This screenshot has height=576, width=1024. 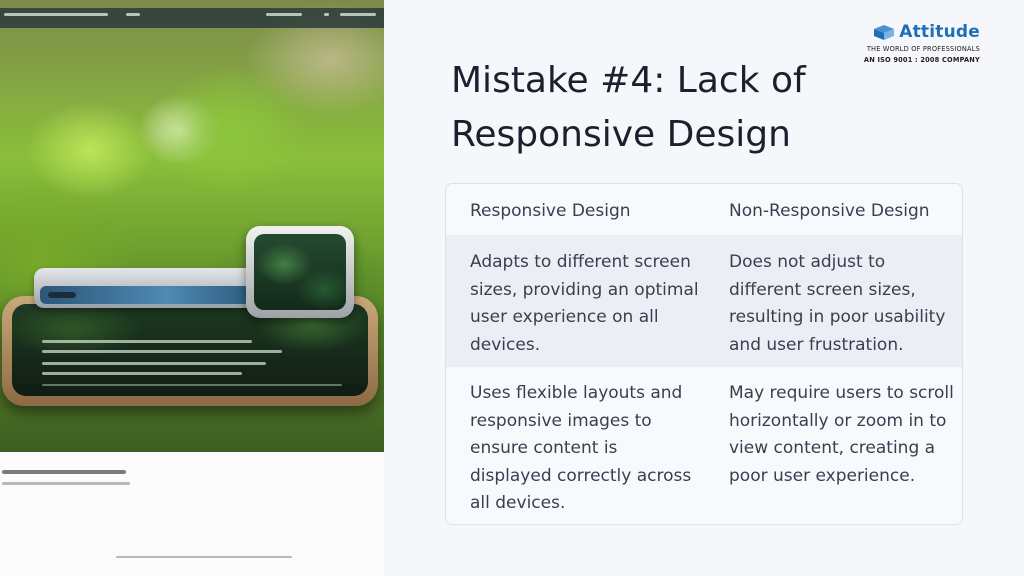 What do you see at coordinates (192, 18) in the screenshot?
I see `photo-browser-bar` at bounding box center [192, 18].